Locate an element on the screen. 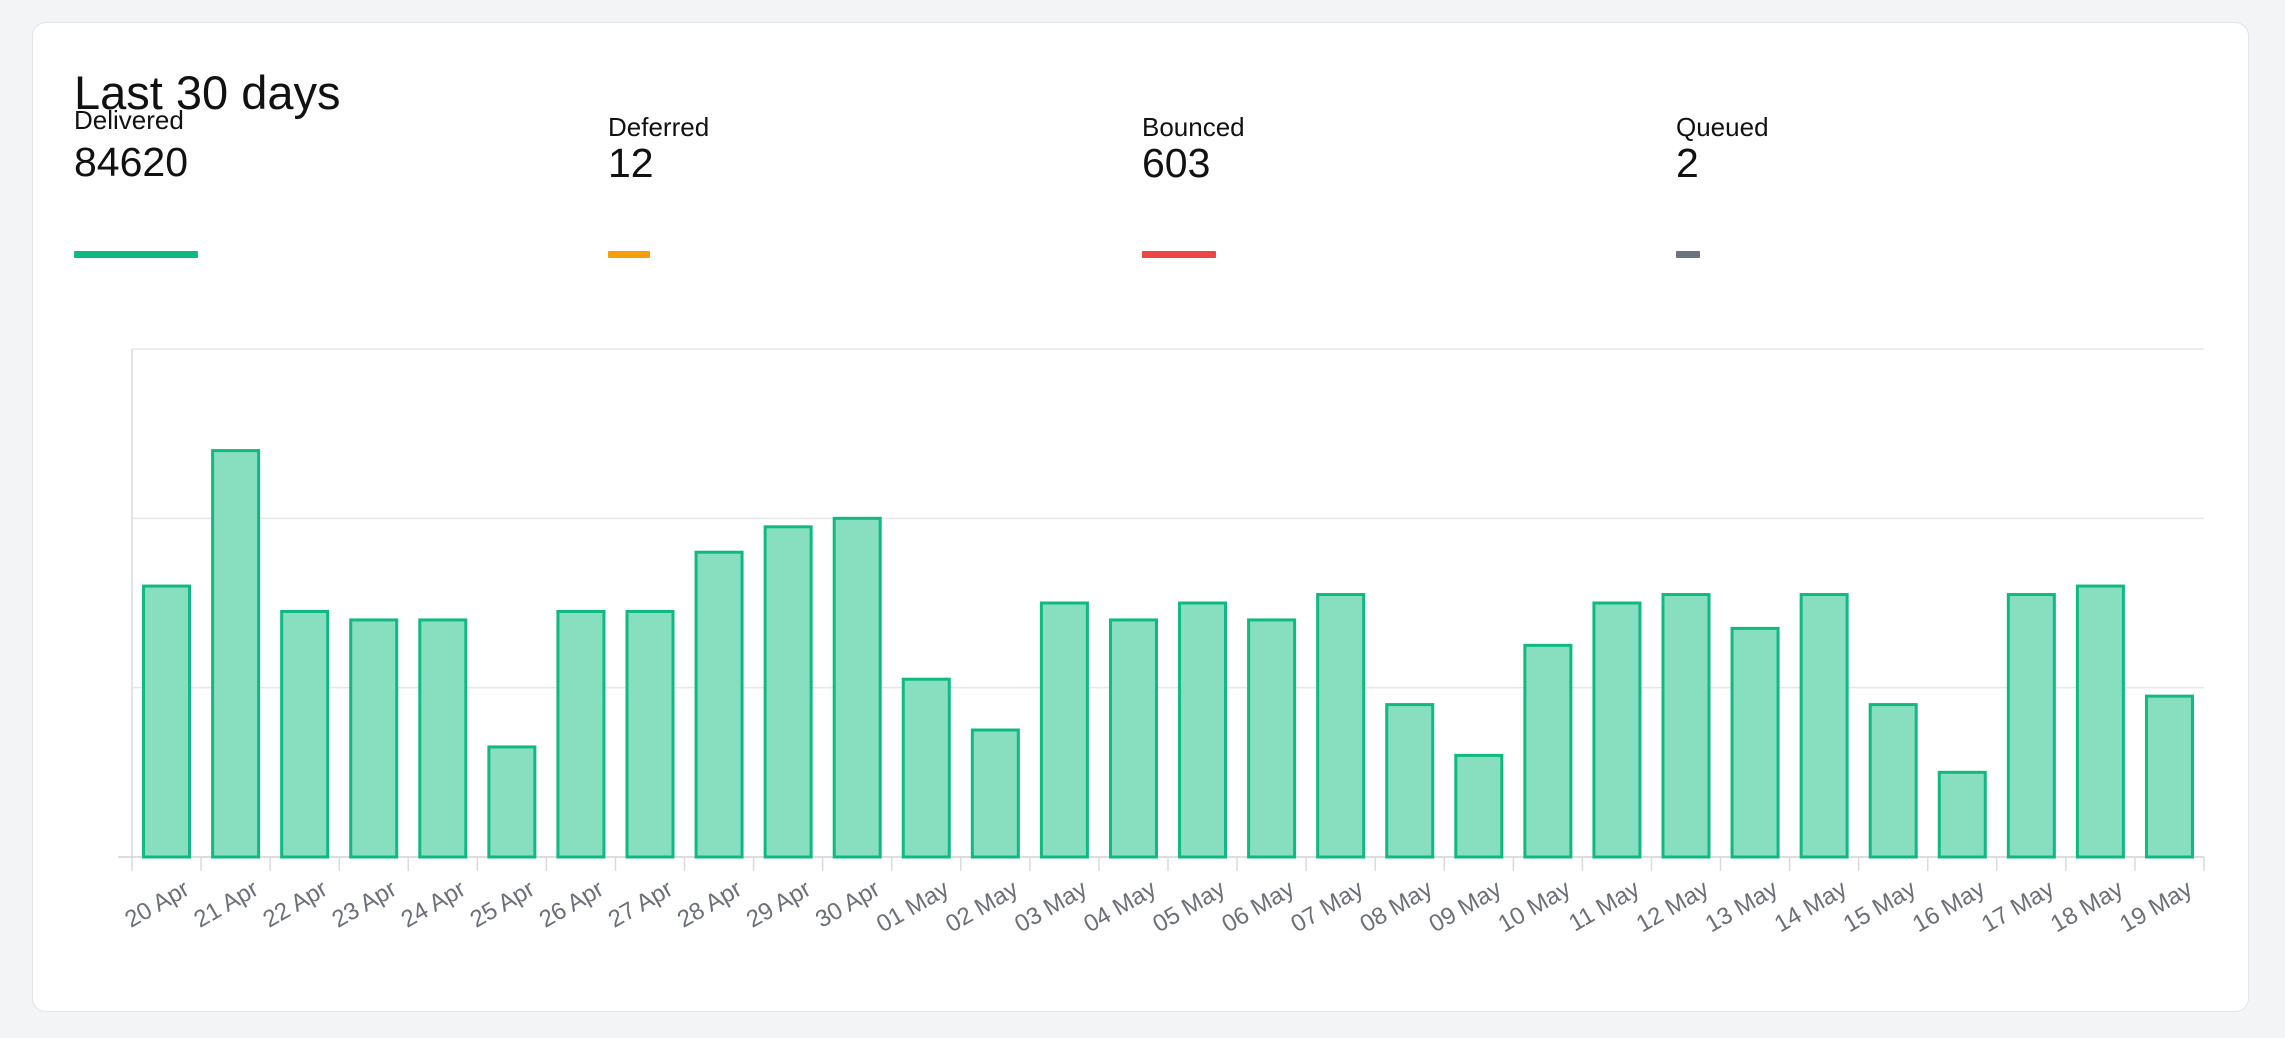 The image size is (2285, 1038). bar-02-may is located at coordinates (995, 793).